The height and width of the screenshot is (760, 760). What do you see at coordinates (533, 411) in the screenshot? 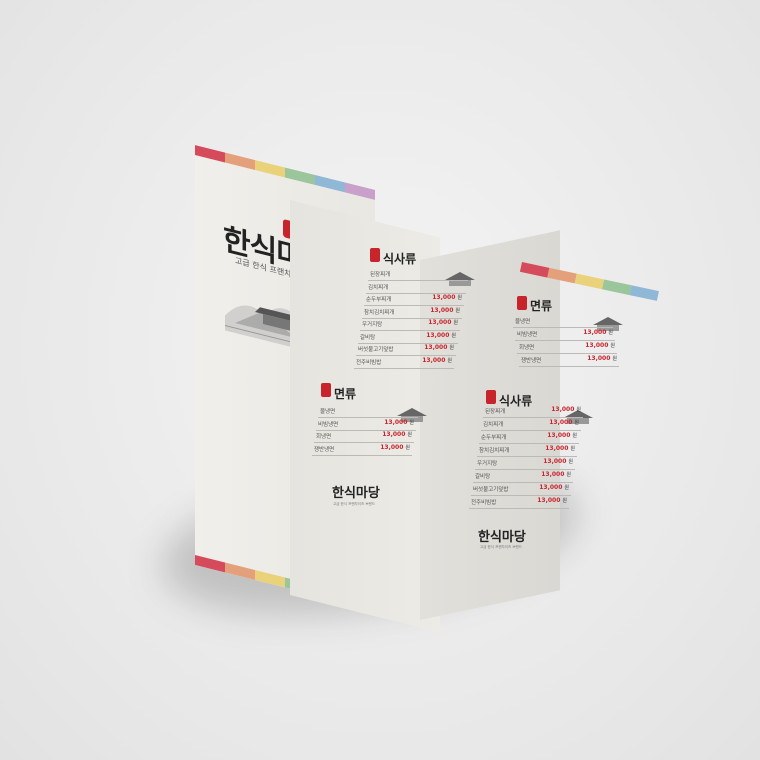
I see `menu-row: 된장찌개 13,000 원` at bounding box center [533, 411].